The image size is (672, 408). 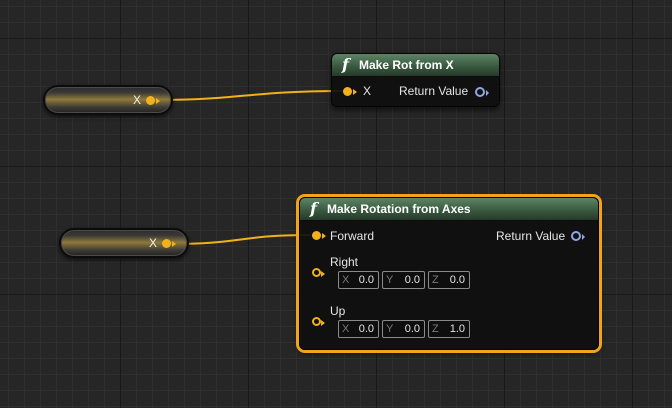 I want to click on axis-value: 1.0, so click(x=457, y=329).